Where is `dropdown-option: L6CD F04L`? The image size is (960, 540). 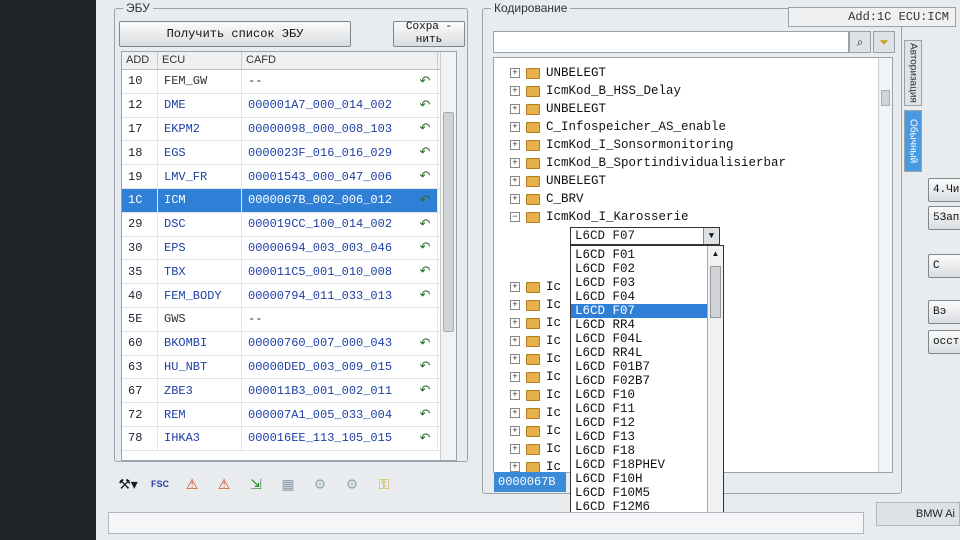 dropdown-option: L6CD F04L is located at coordinates (639, 339).